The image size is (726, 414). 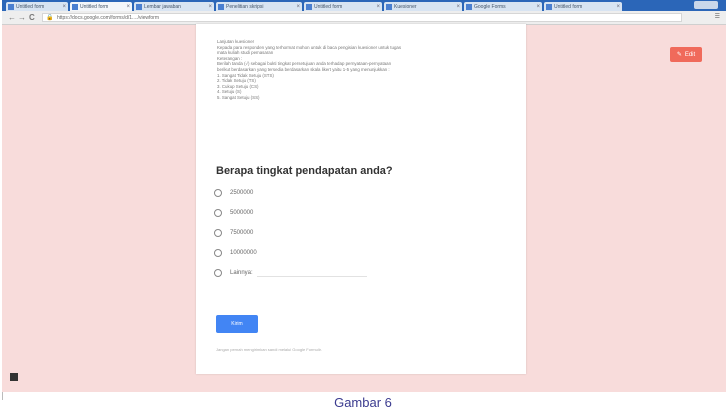 What do you see at coordinates (101, 6) in the screenshot?
I see `browser-tab-active: Untitled form ×` at bounding box center [101, 6].